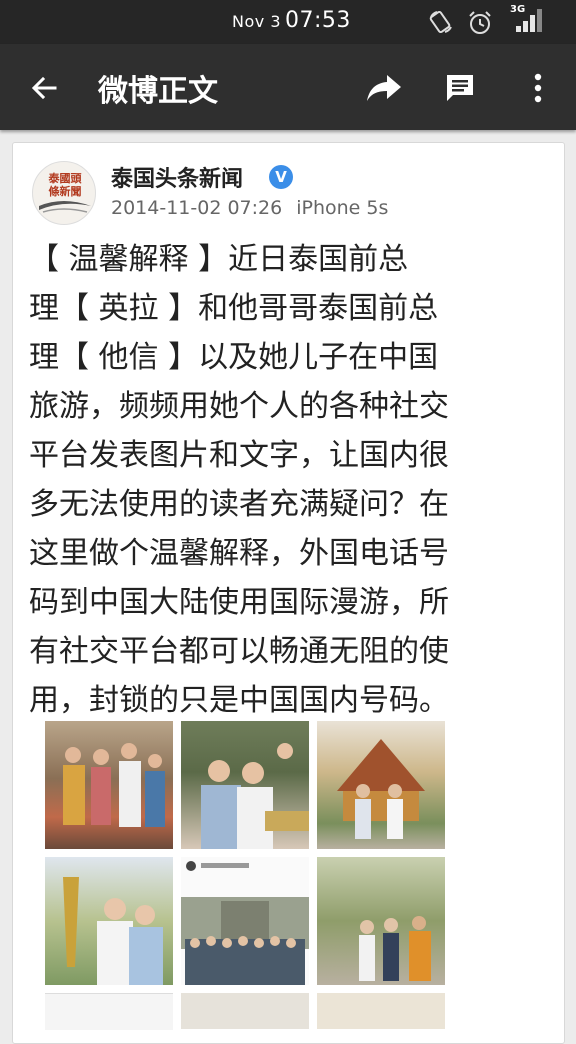 The height and width of the screenshot is (1044, 576). What do you see at coordinates (441, 24) in the screenshot?
I see `screen-rotate-icon` at bounding box center [441, 24].